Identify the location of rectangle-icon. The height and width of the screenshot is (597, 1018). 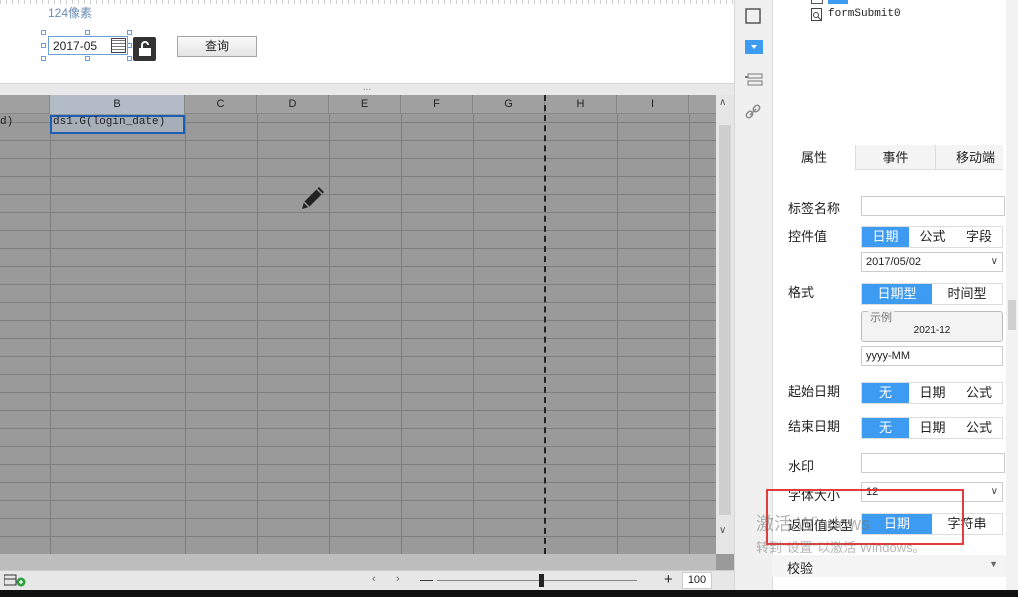
(754, 16).